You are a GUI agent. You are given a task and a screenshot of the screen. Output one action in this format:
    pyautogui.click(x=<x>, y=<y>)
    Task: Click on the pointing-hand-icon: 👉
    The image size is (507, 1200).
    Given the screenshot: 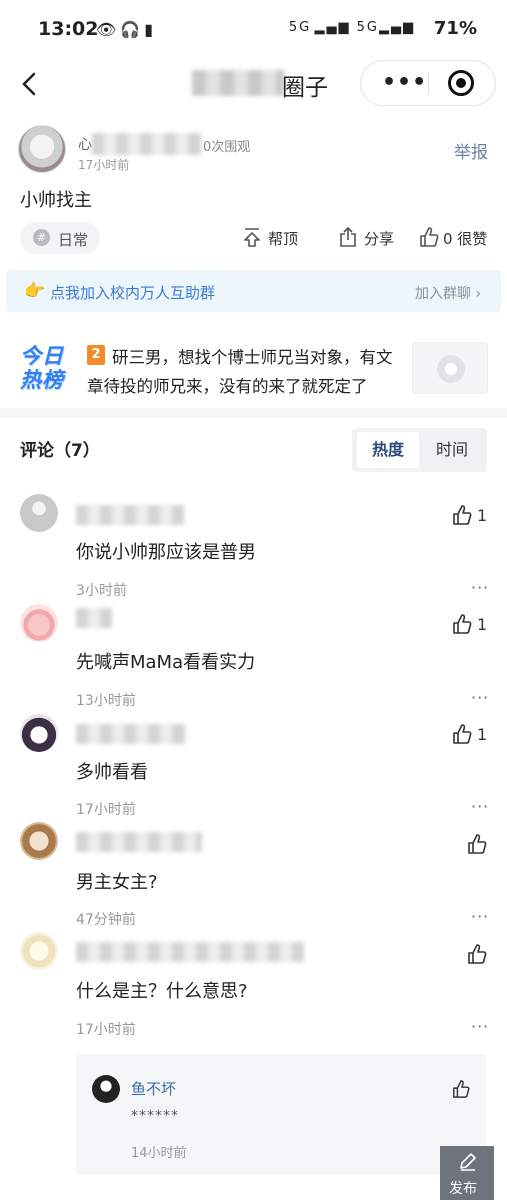 What is the action you would take?
    pyautogui.click(x=35, y=291)
    